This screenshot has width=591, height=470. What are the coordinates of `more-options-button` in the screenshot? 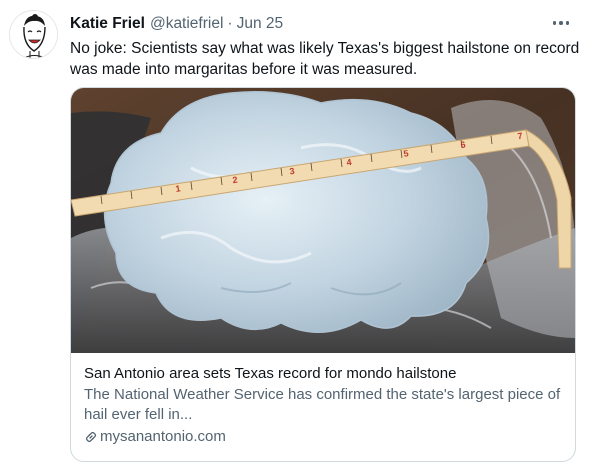 It's located at (561, 23).